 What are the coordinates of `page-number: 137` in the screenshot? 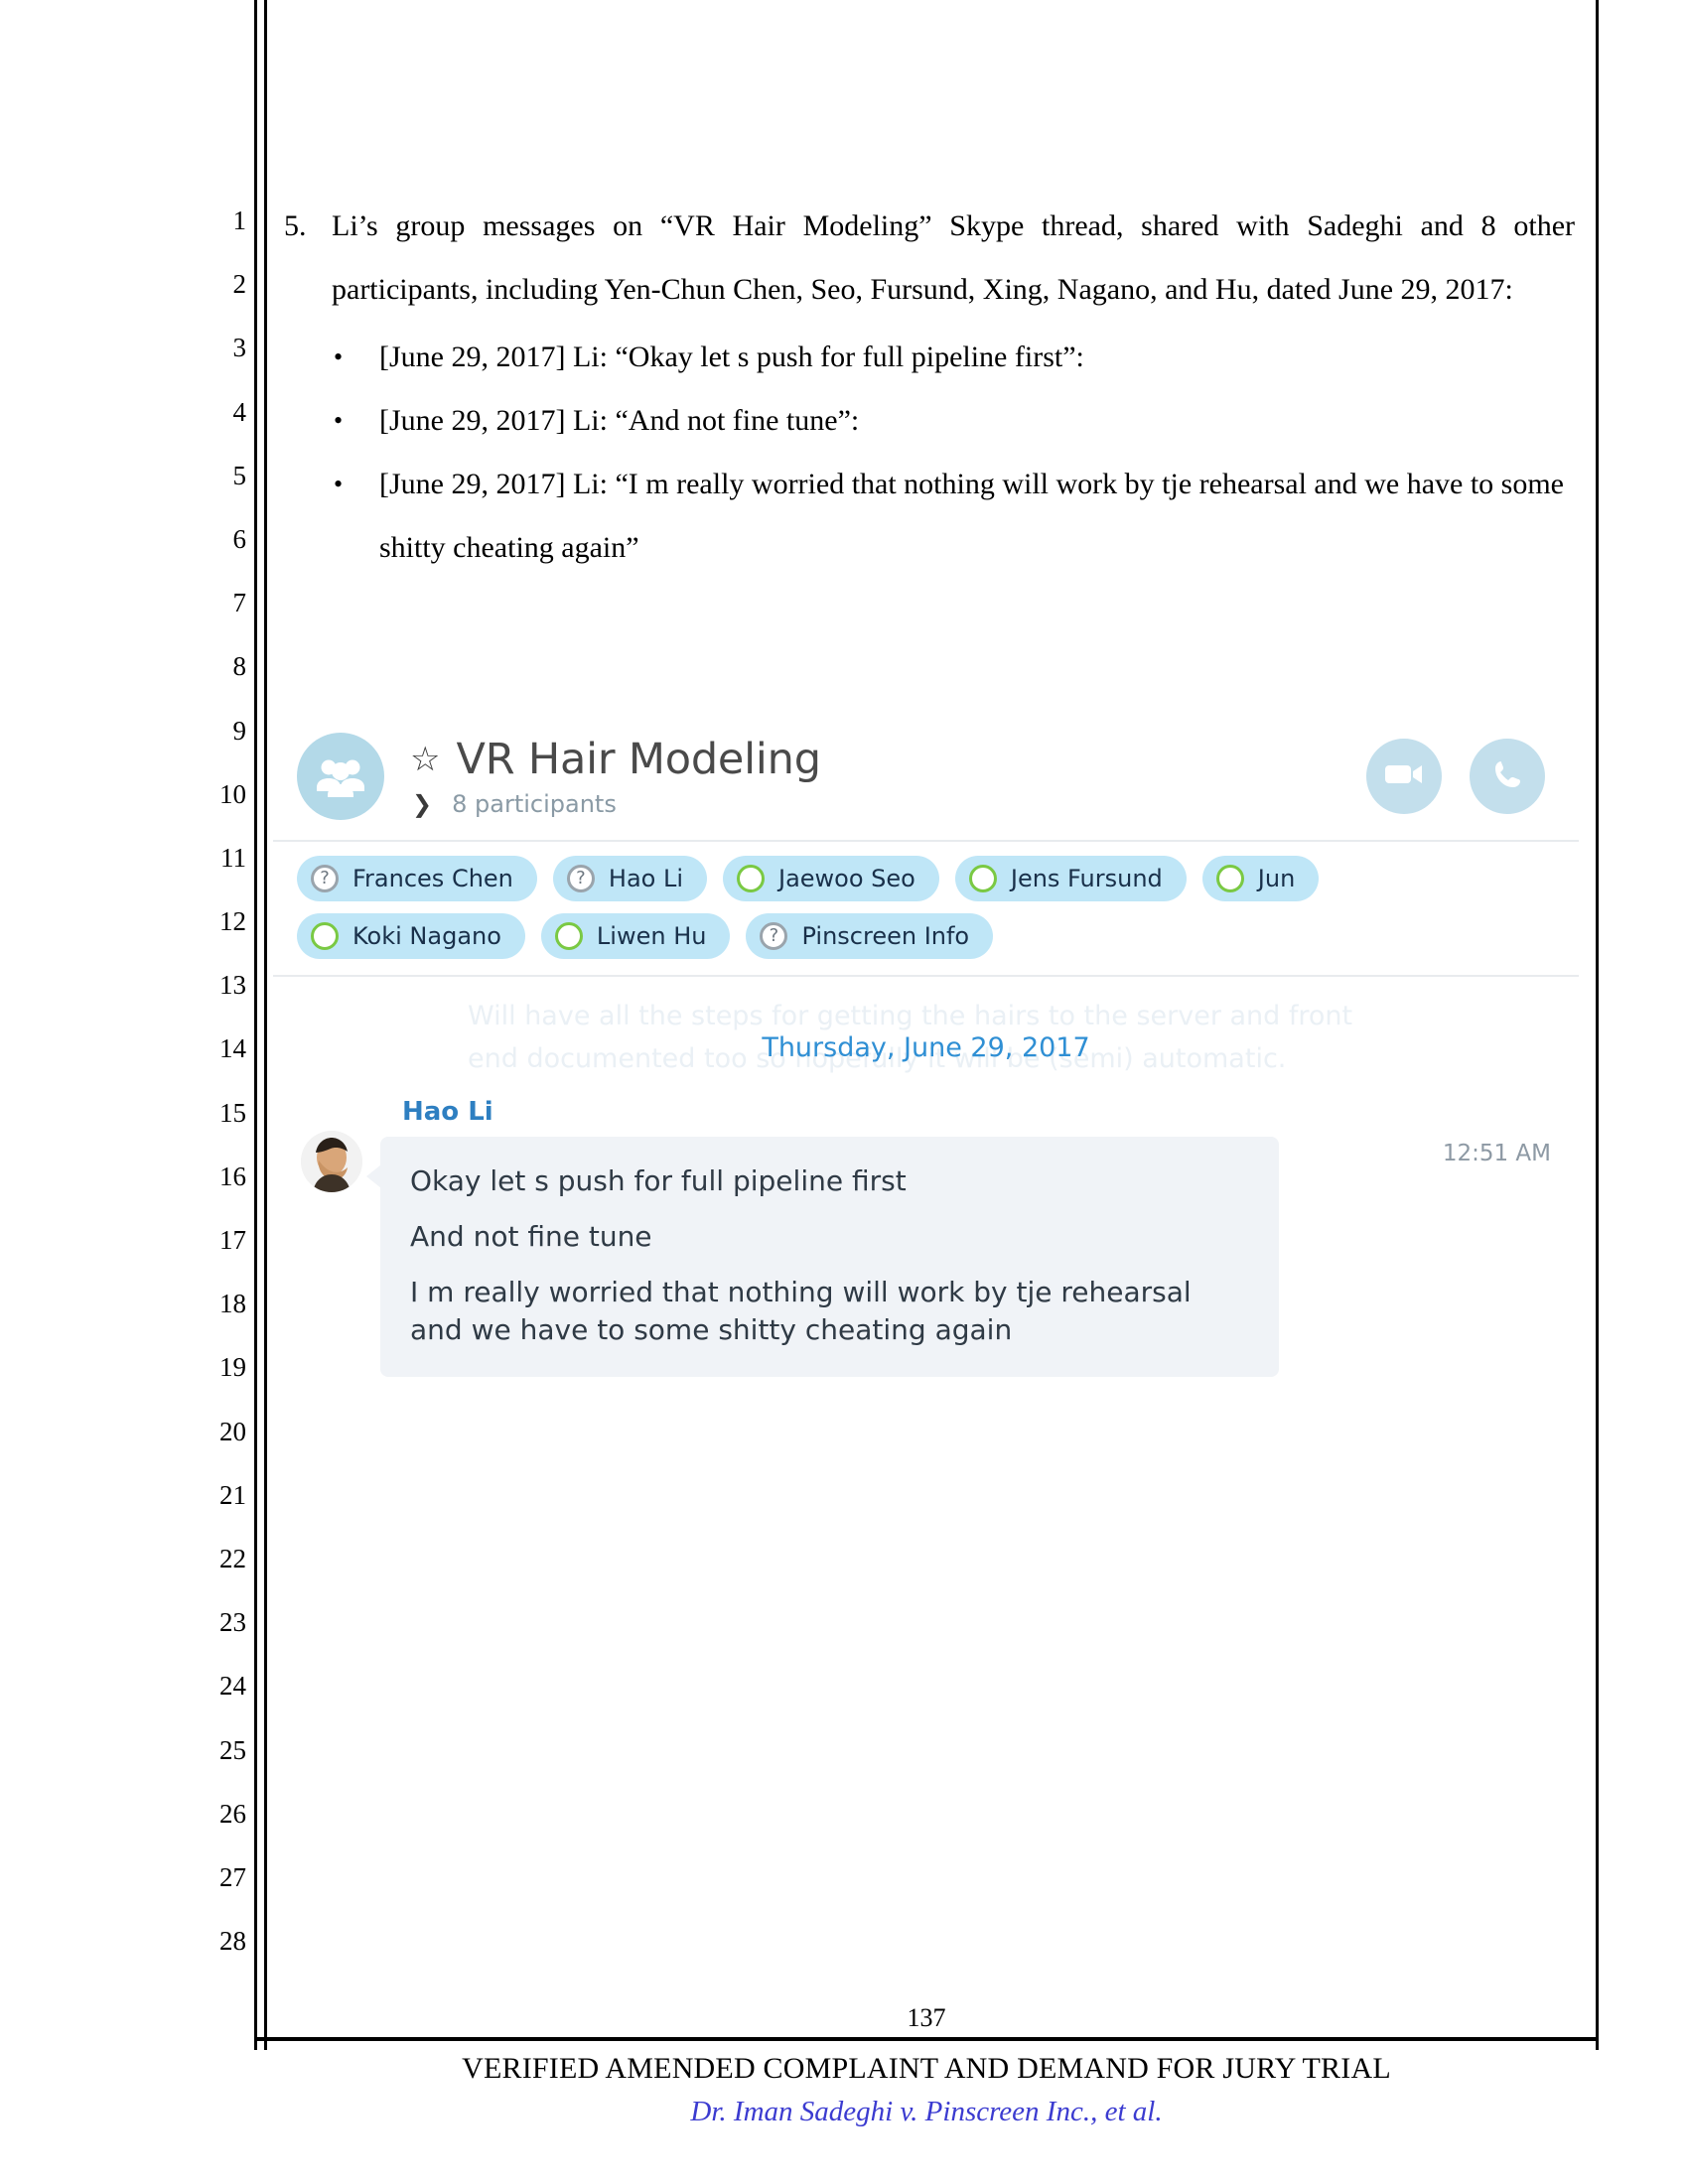 It's located at (926, 2017).